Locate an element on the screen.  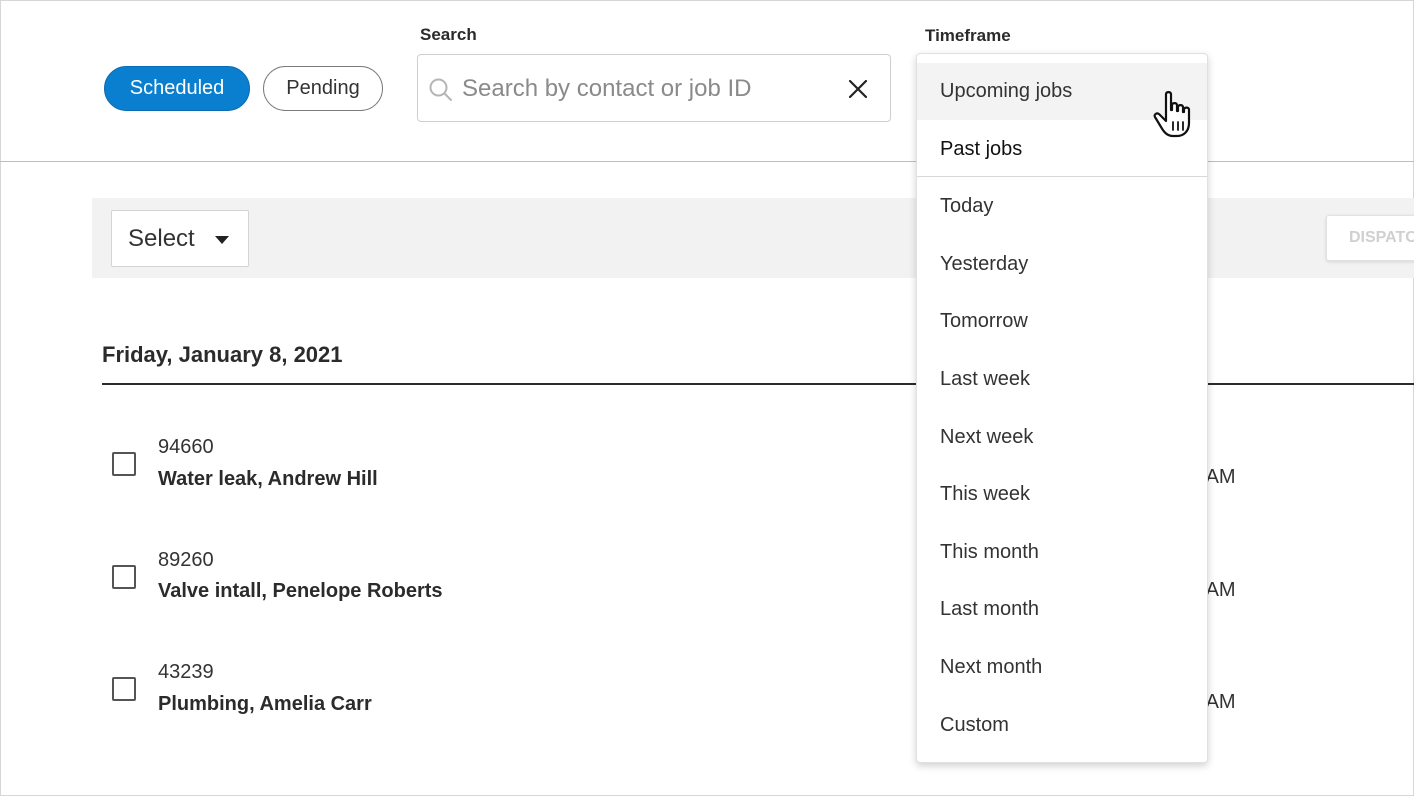
dropdown-divider is located at coordinates (1062, 176).